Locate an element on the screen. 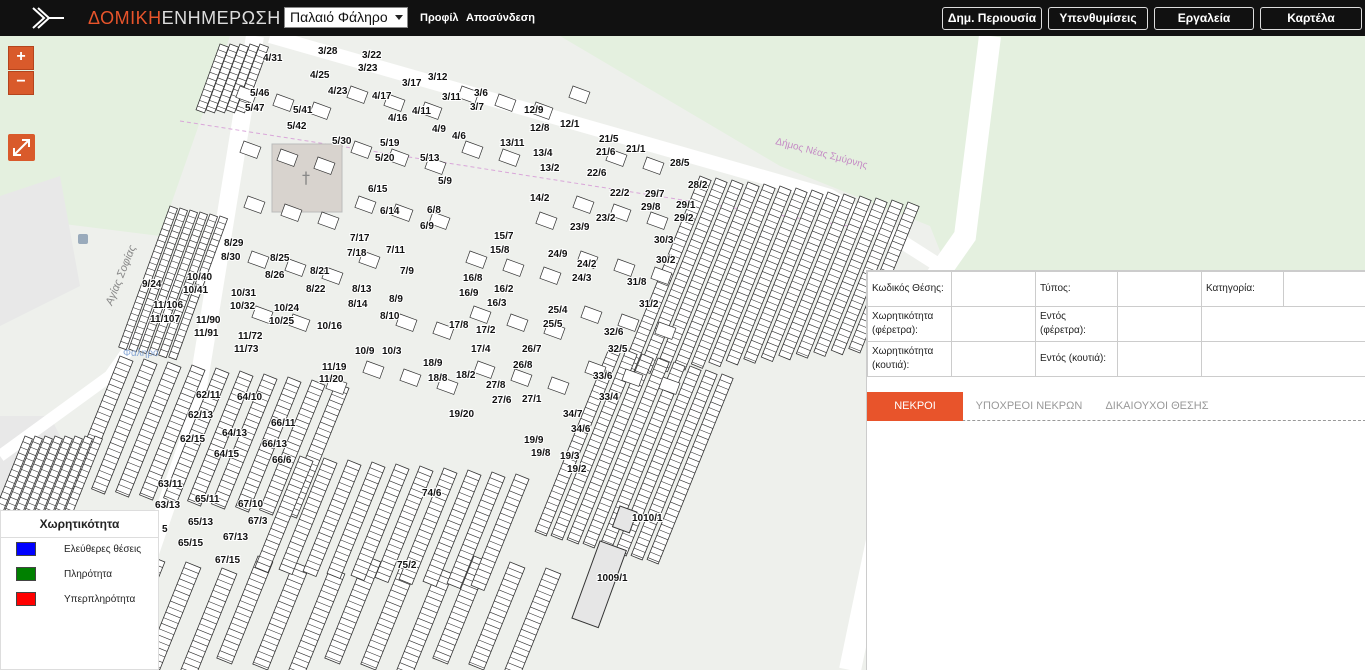 This screenshot has height=670, width=1365. plot-label: 16/9 is located at coordinates (469, 293).